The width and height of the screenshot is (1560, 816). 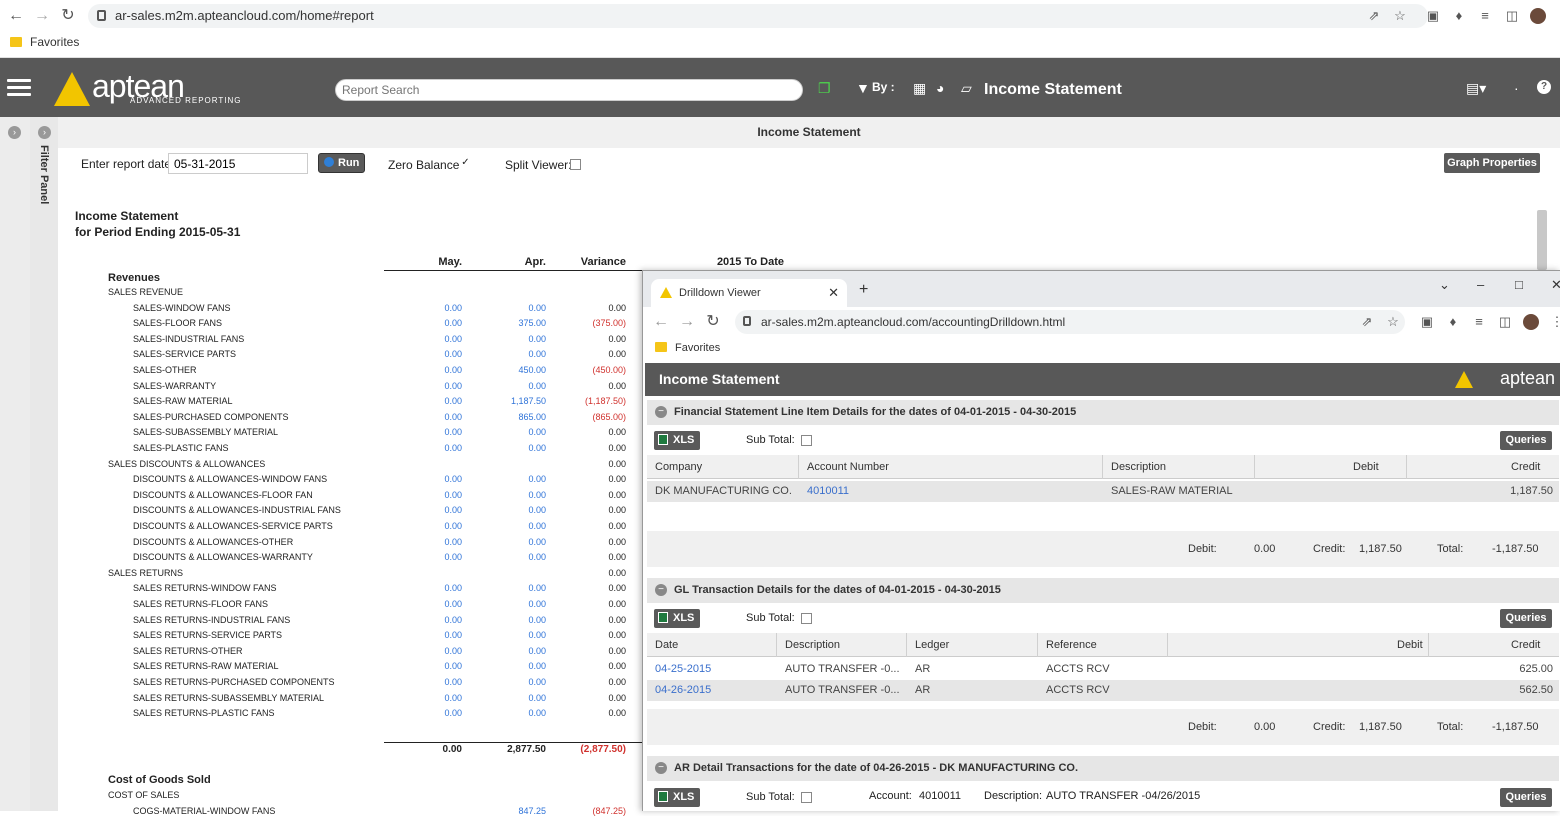 What do you see at coordinates (863, 88) in the screenshot?
I see `filter-icon: ▼` at bounding box center [863, 88].